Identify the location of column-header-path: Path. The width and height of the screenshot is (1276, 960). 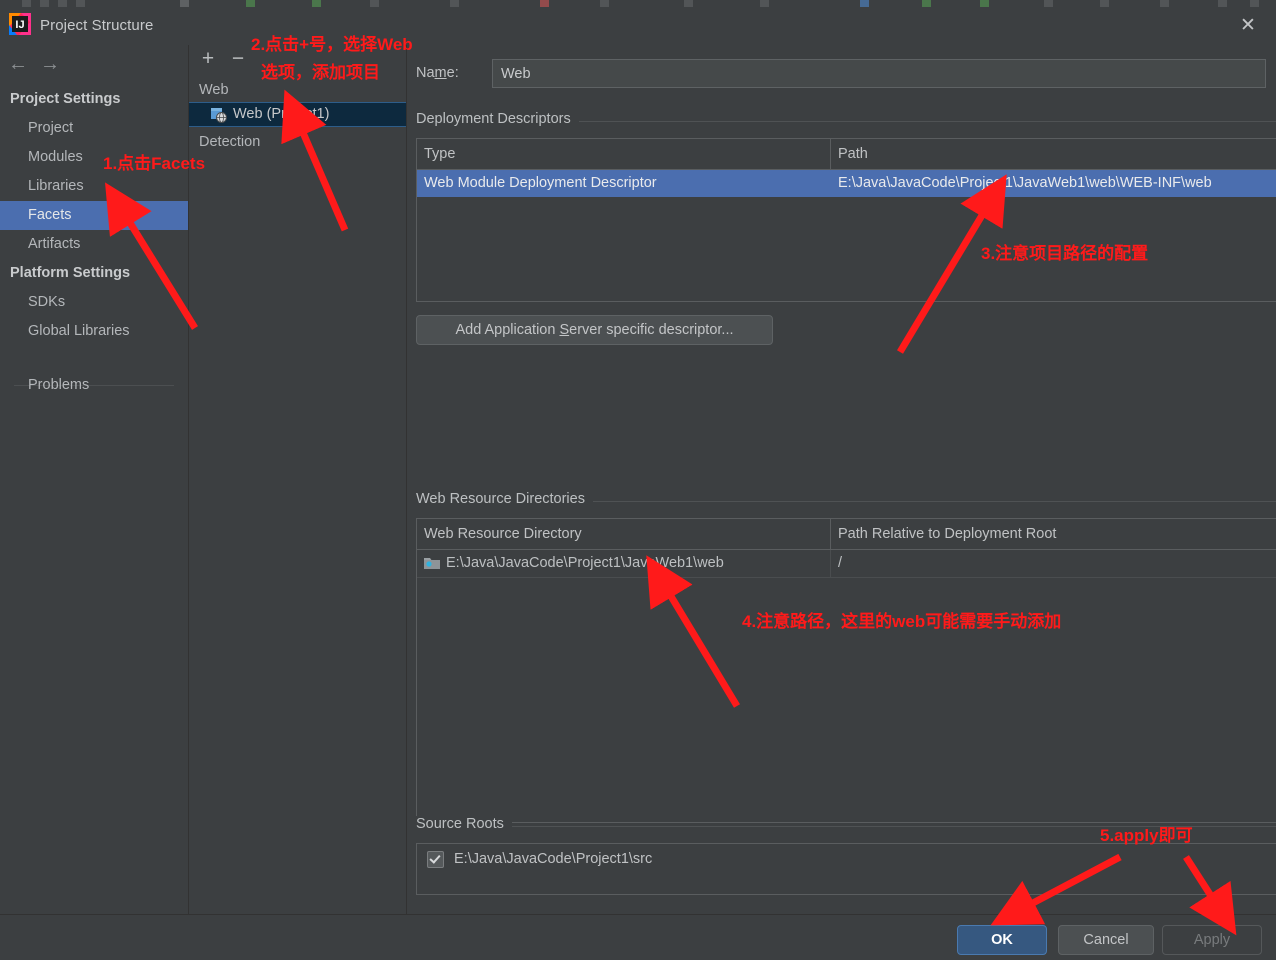
(1053, 154).